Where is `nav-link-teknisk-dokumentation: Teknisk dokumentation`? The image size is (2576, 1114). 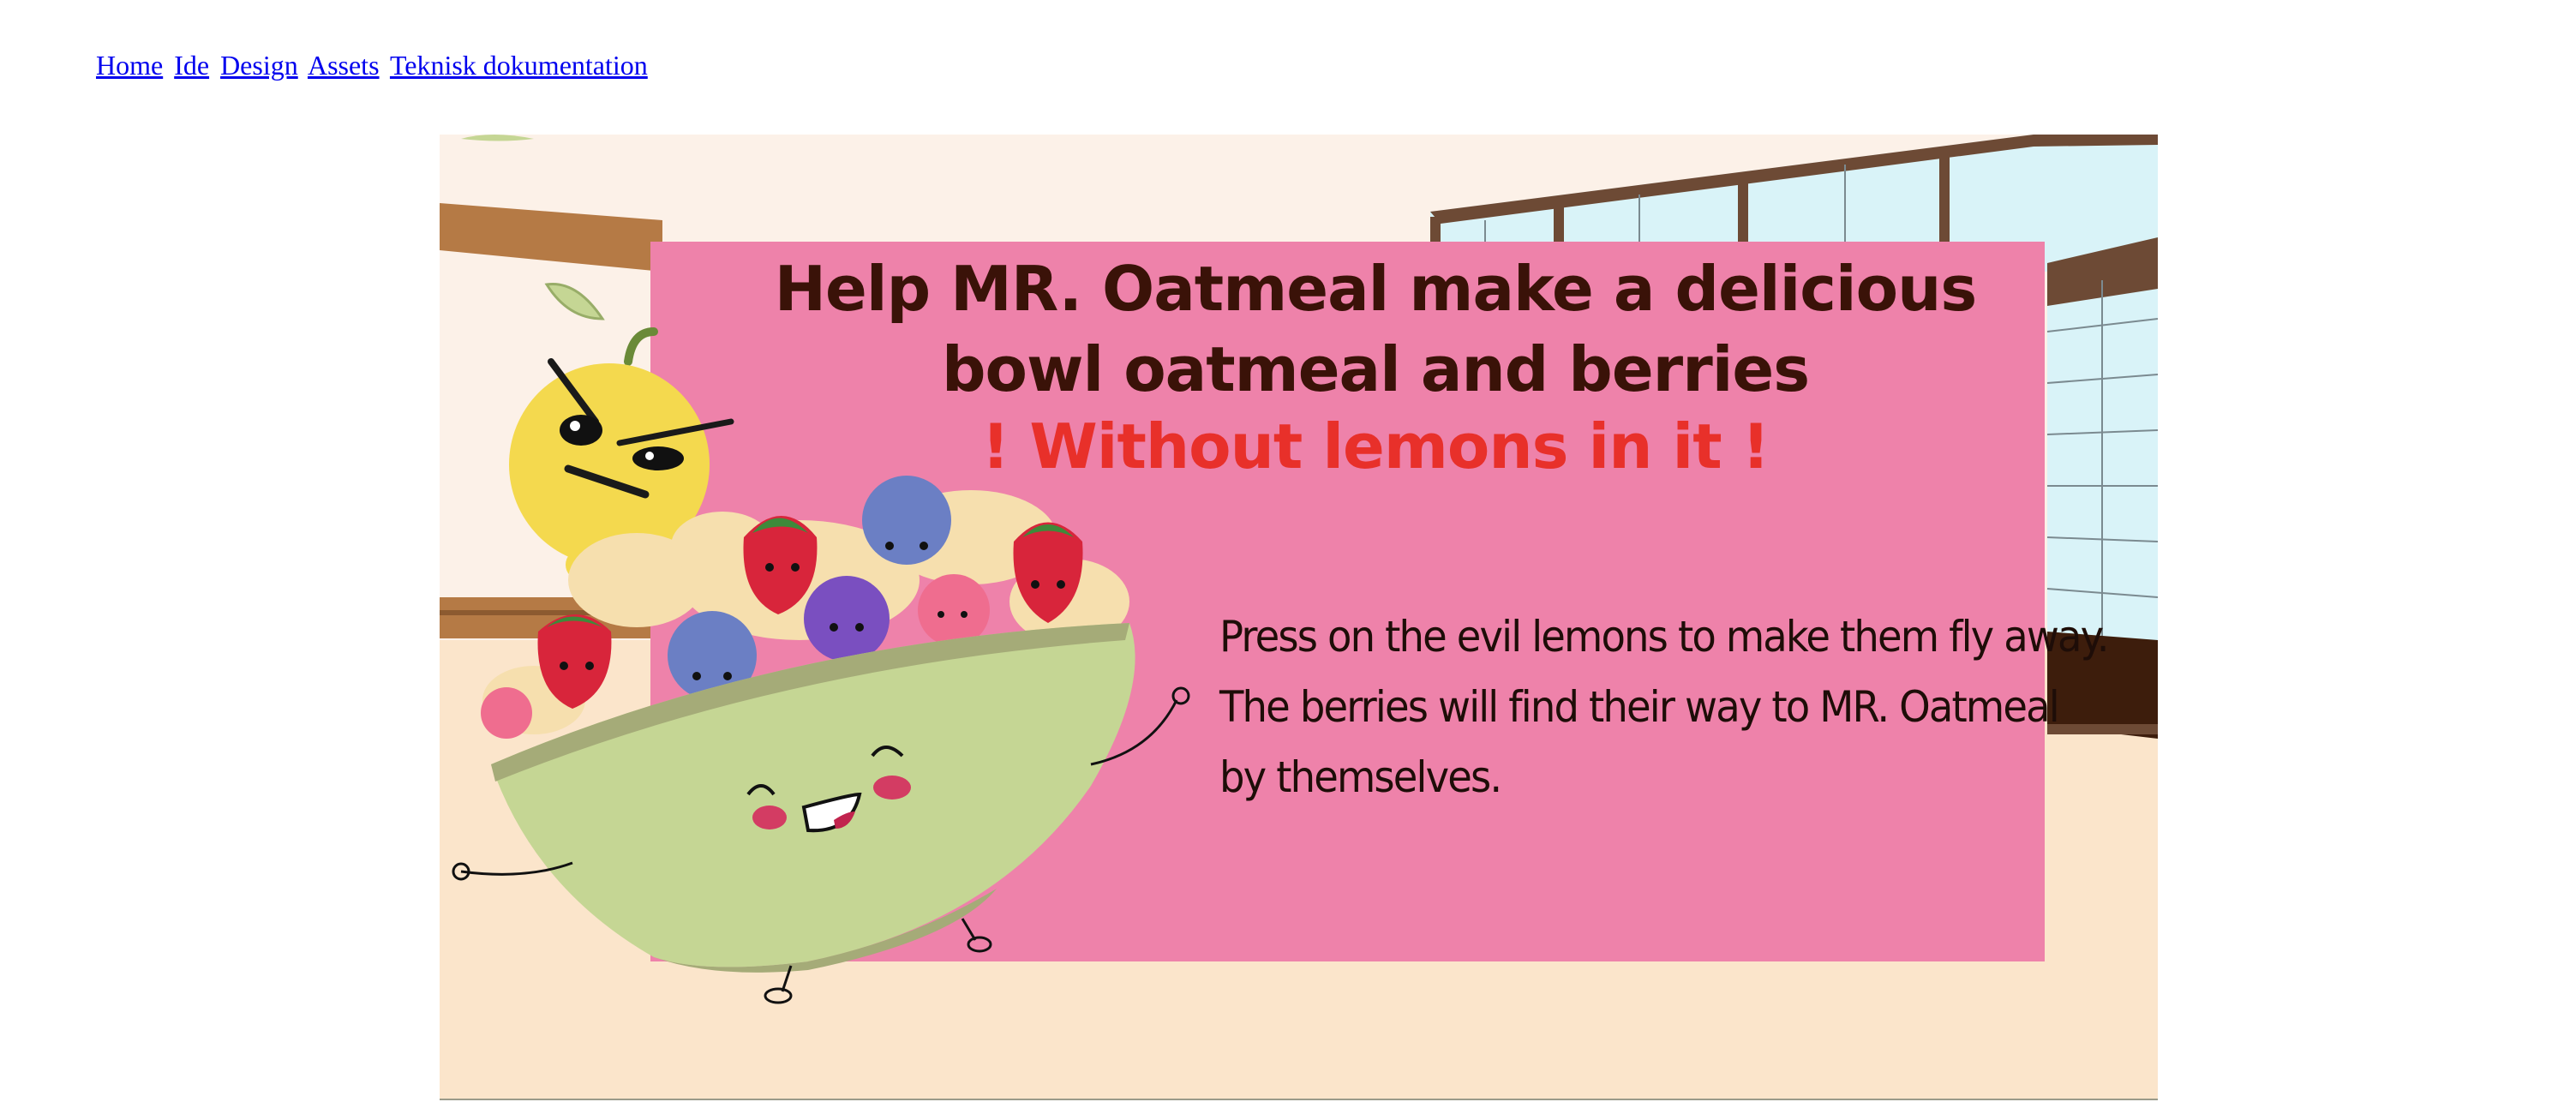 nav-link-teknisk-dokumentation: Teknisk dokumentation is located at coordinates (519, 65).